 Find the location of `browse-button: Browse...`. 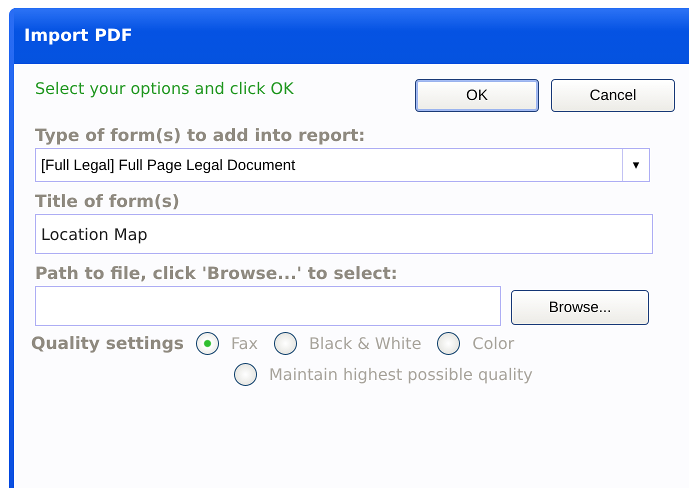

browse-button: Browse... is located at coordinates (580, 307).